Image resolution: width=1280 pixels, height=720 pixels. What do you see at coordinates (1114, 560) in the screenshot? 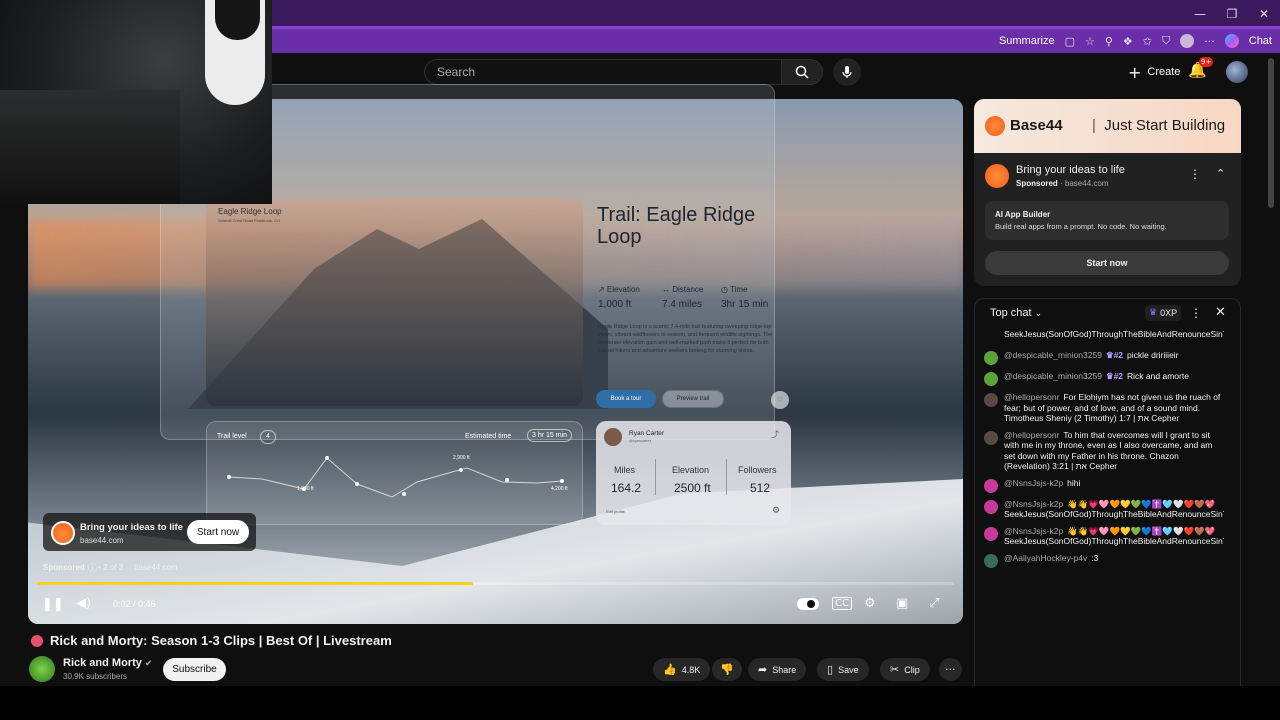
I see `chat-message-body: @AaliyahHockley-p4v:3` at bounding box center [1114, 560].